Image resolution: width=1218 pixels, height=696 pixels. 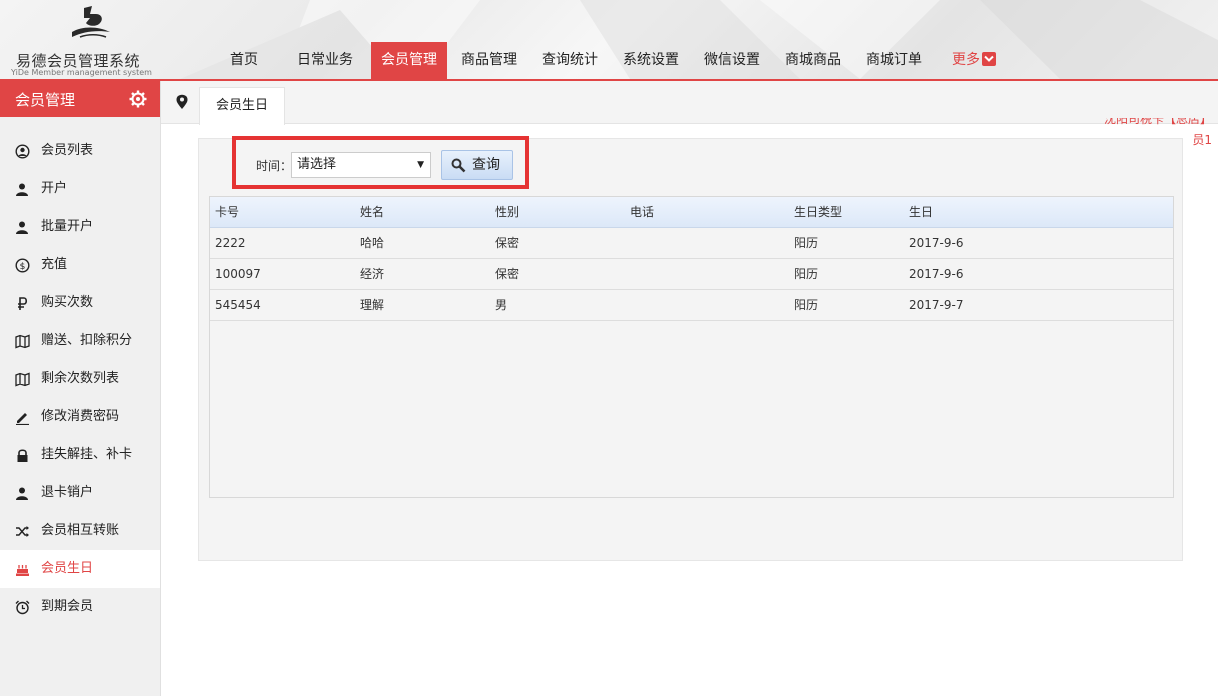 I want to click on sidebar-item-member-list: 会员列表, so click(x=80, y=151).